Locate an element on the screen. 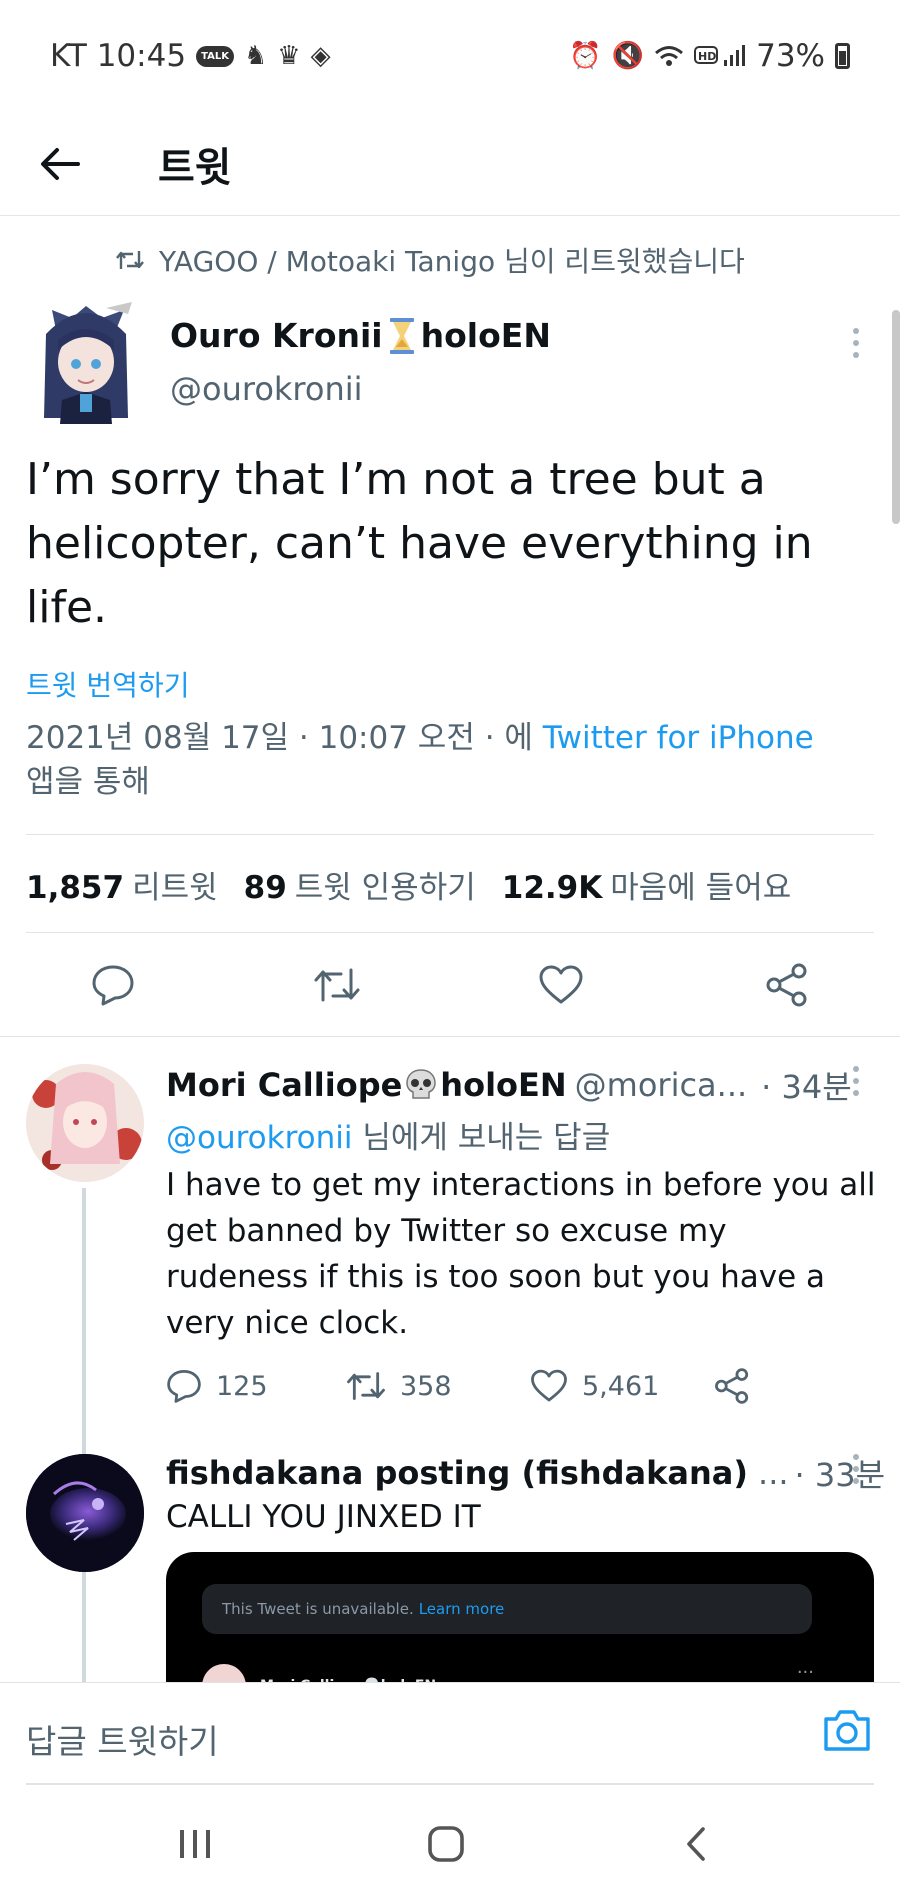 The width and height of the screenshot is (900, 1900). battery-icon is located at coordinates (842, 56).